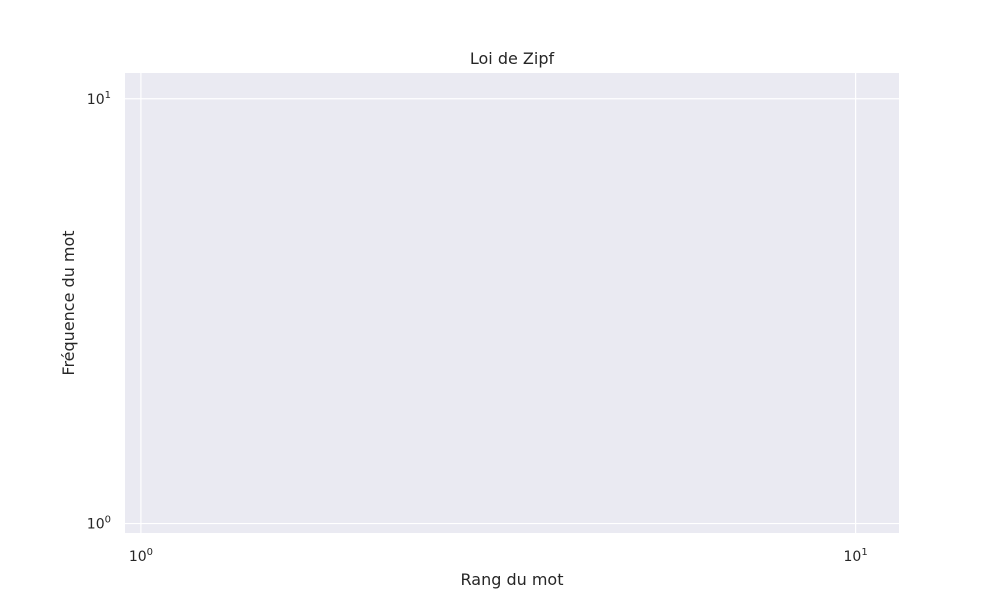  Describe the element at coordinates (498, 556) in the screenshot. I see `x-tick-labels: 100 101` at that location.